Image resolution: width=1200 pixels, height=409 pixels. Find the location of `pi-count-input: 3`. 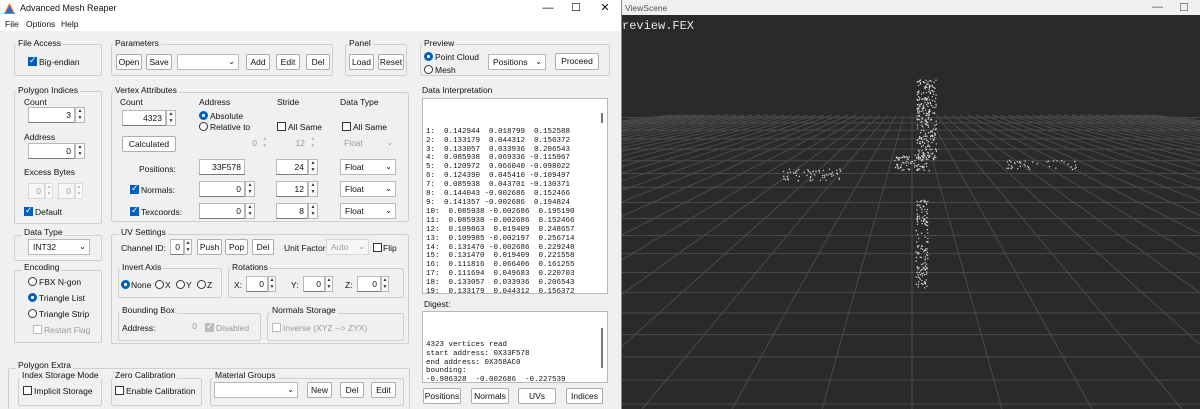

pi-count-input: 3 is located at coordinates (51, 115).